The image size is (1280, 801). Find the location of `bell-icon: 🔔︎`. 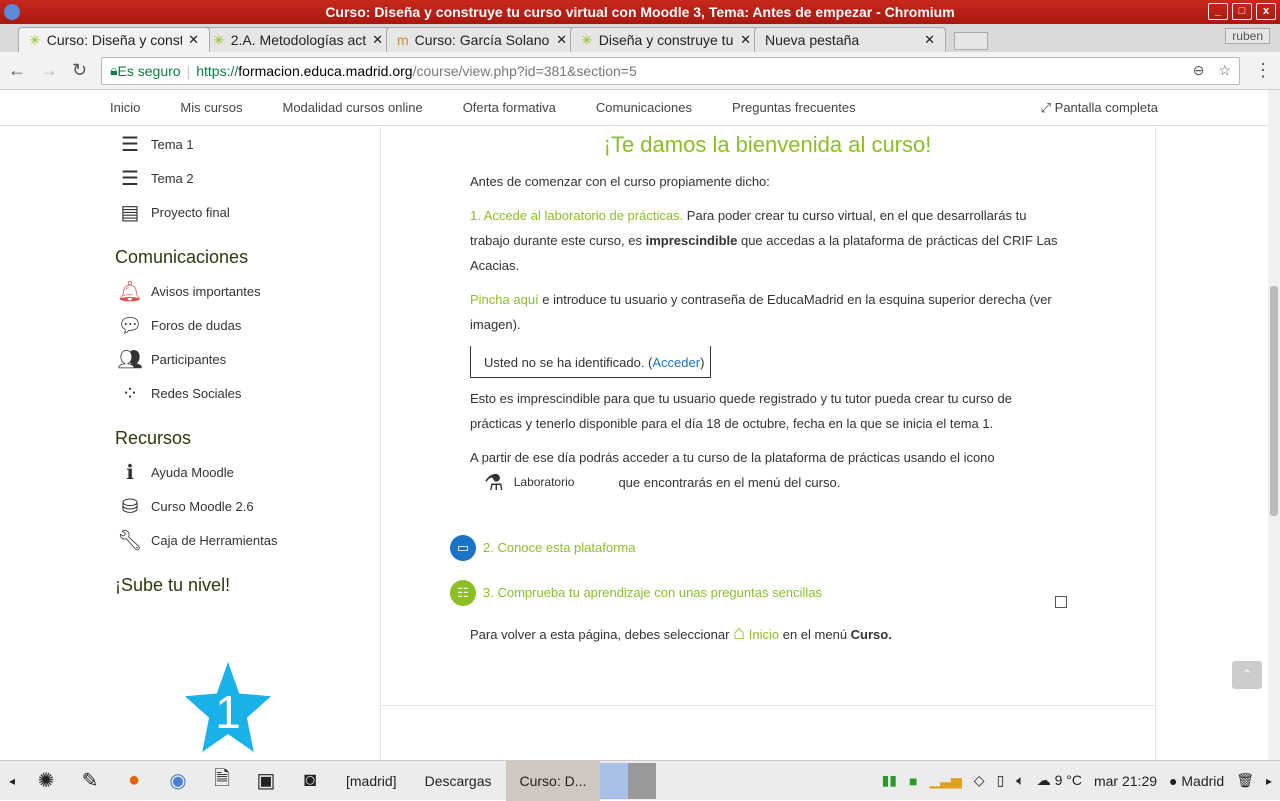

bell-icon: 🔔︎ is located at coordinates (130, 291).